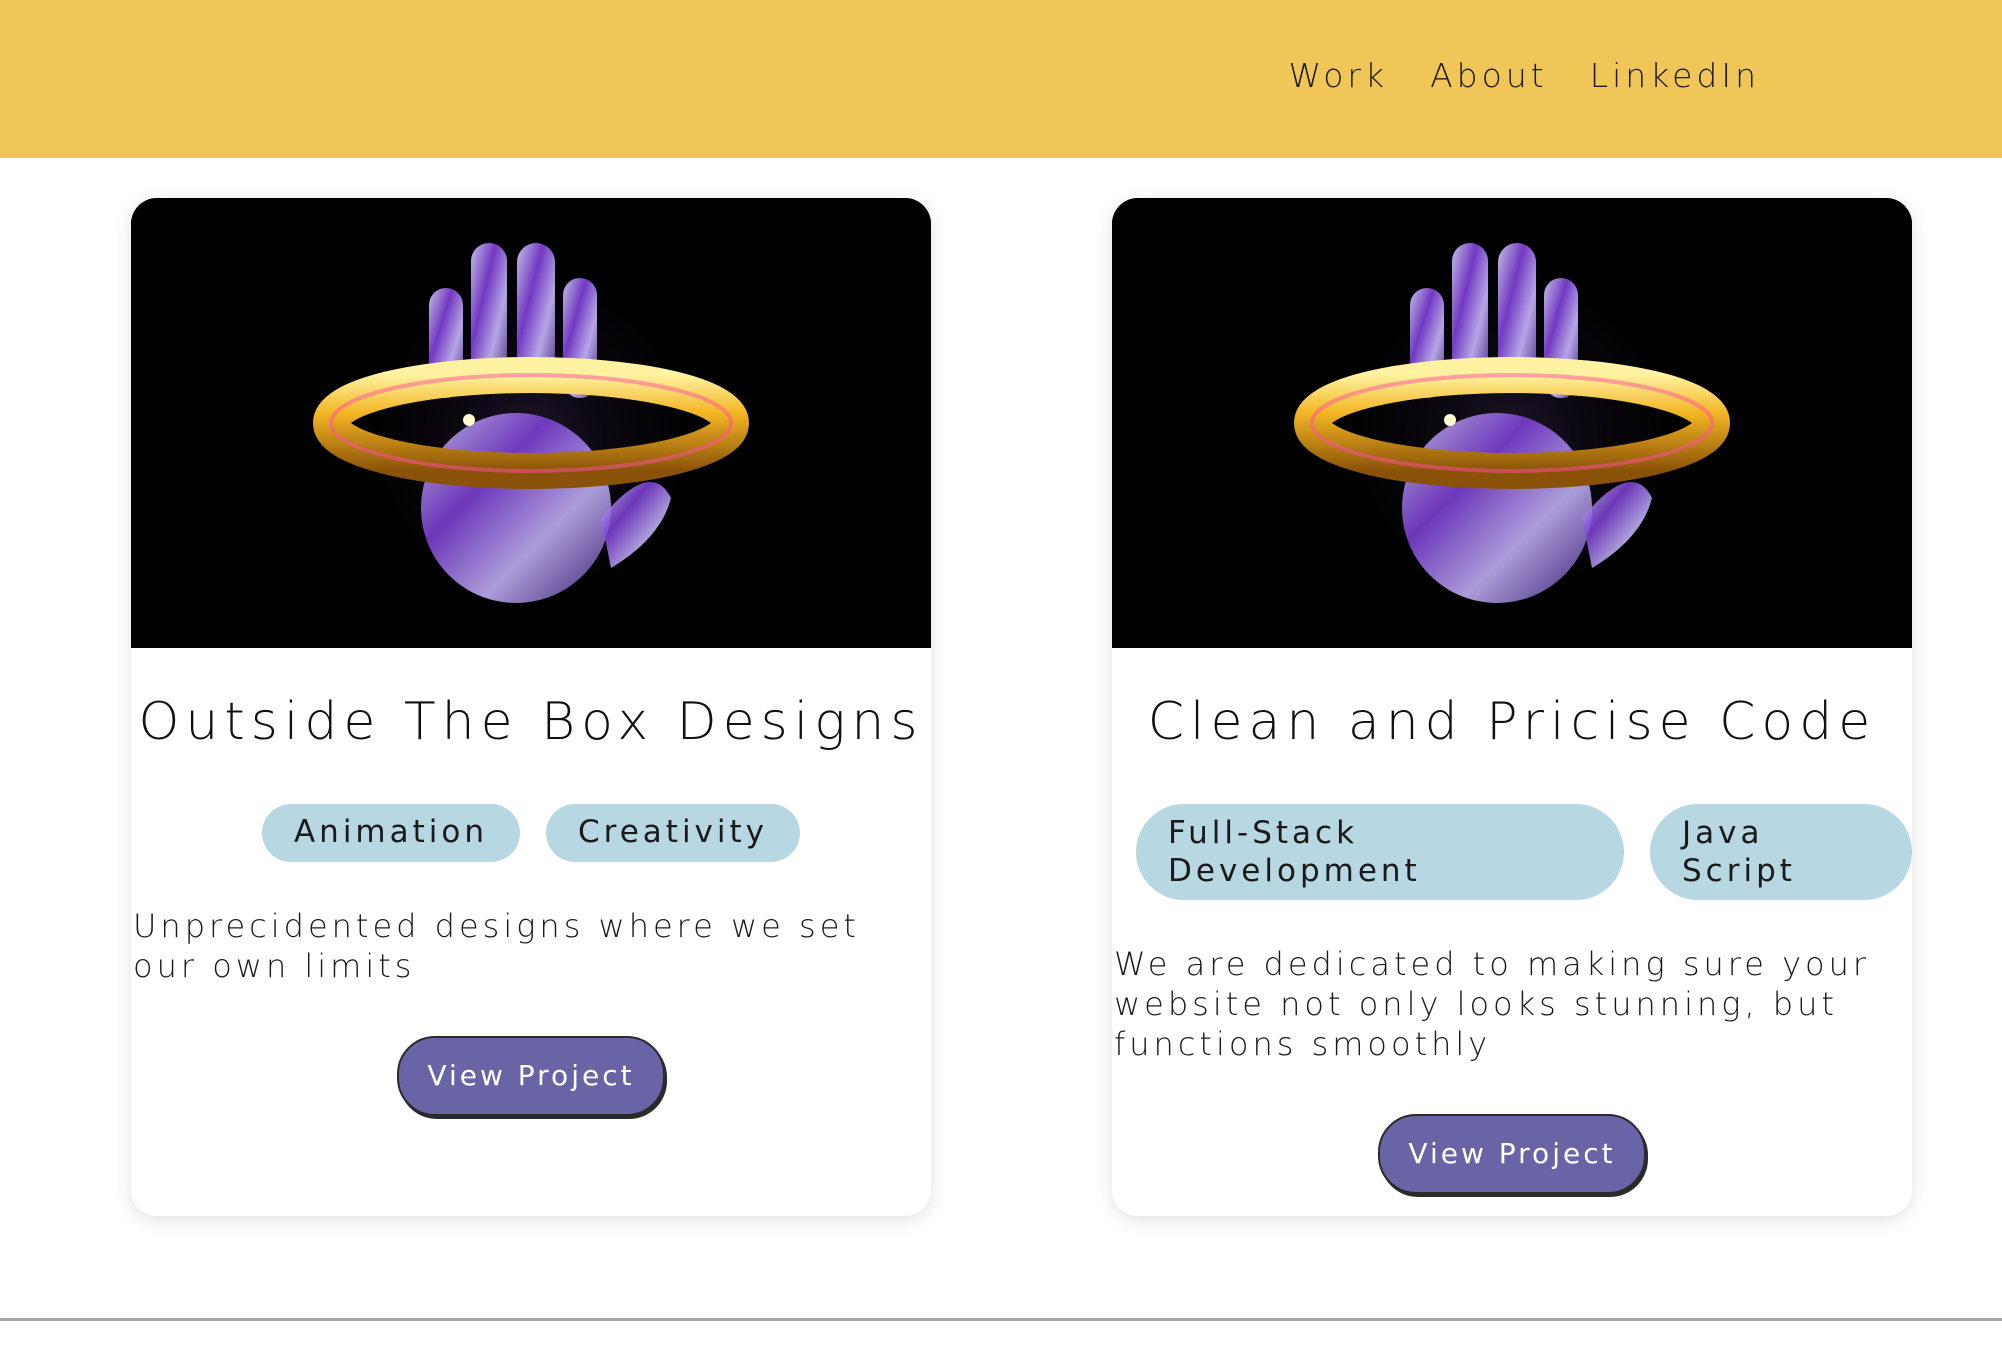  Describe the element at coordinates (1781, 852) in the screenshot. I see `tag-java-script: Java Script` at that location.